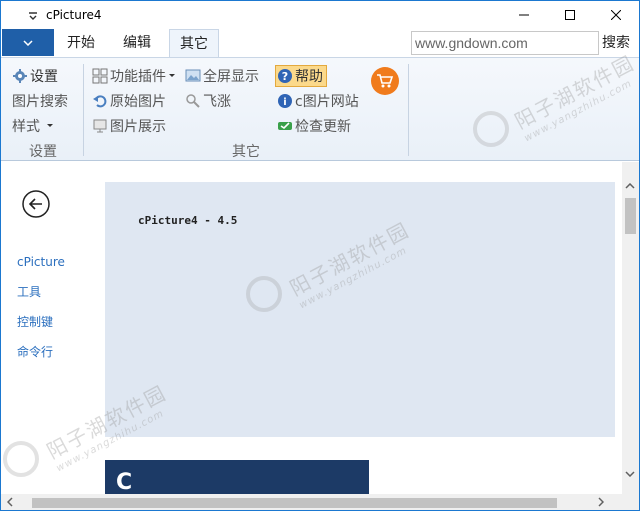 This screenshot has height=511, width=640. I want to click on tile-letter: C, so click(124, 482).